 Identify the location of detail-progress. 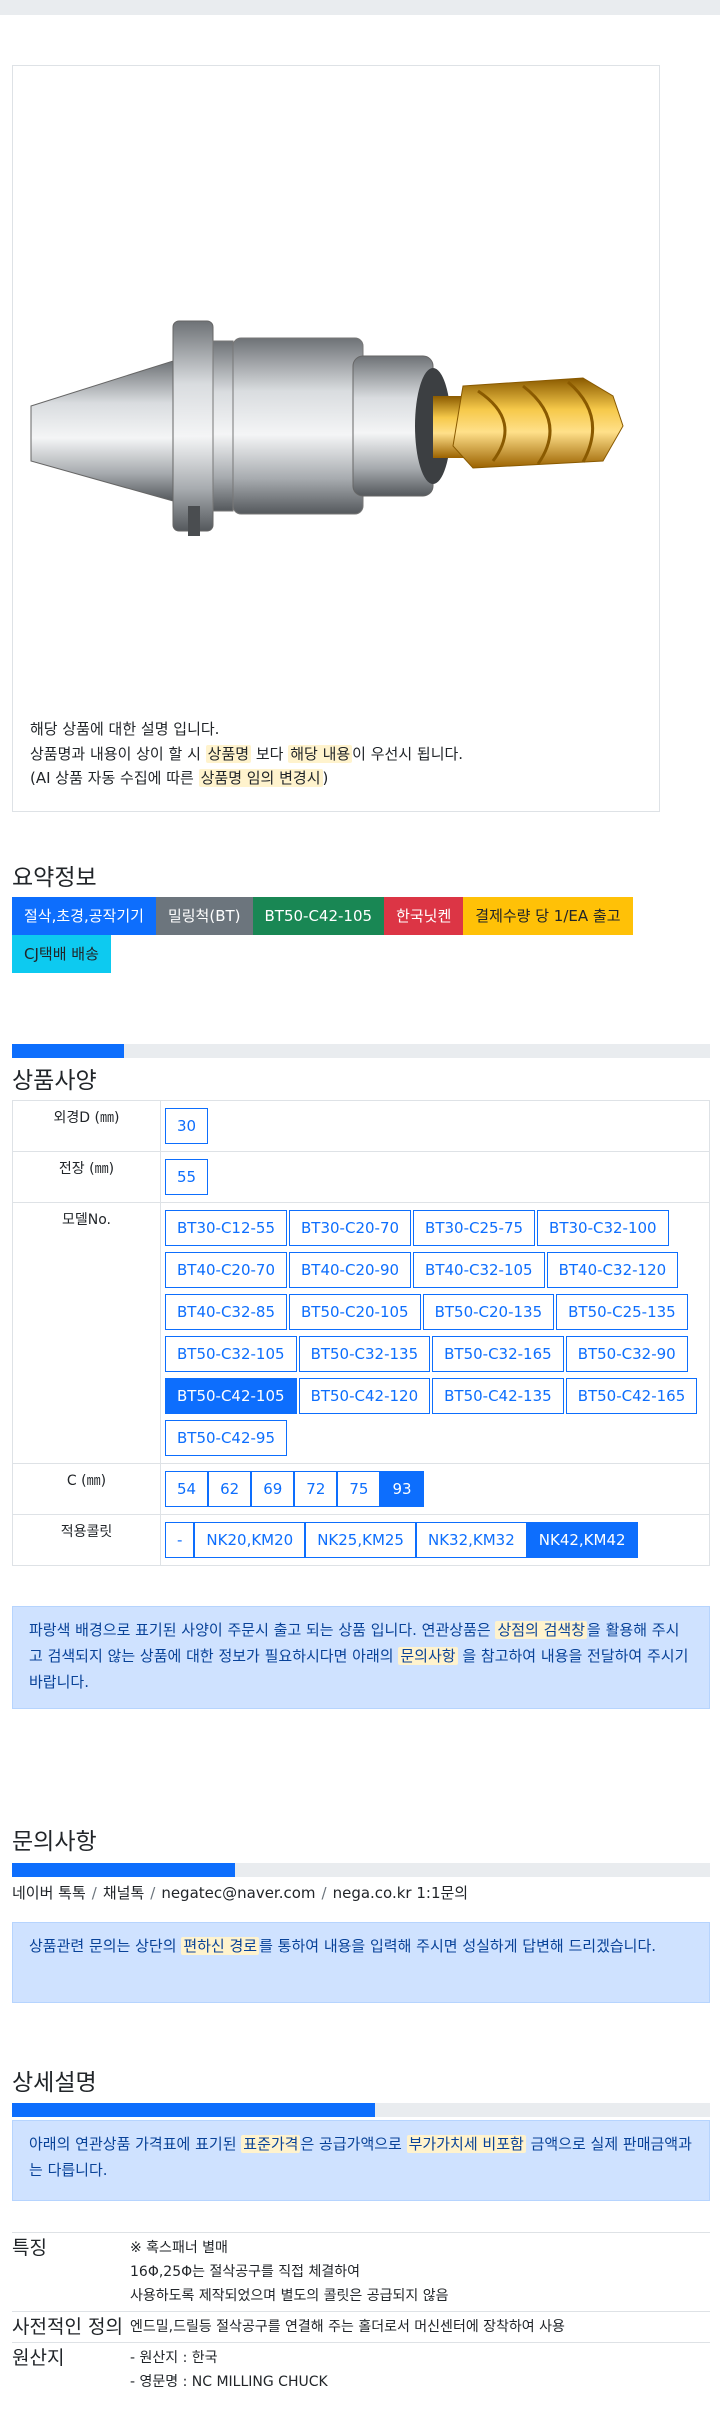
(361, 2110).